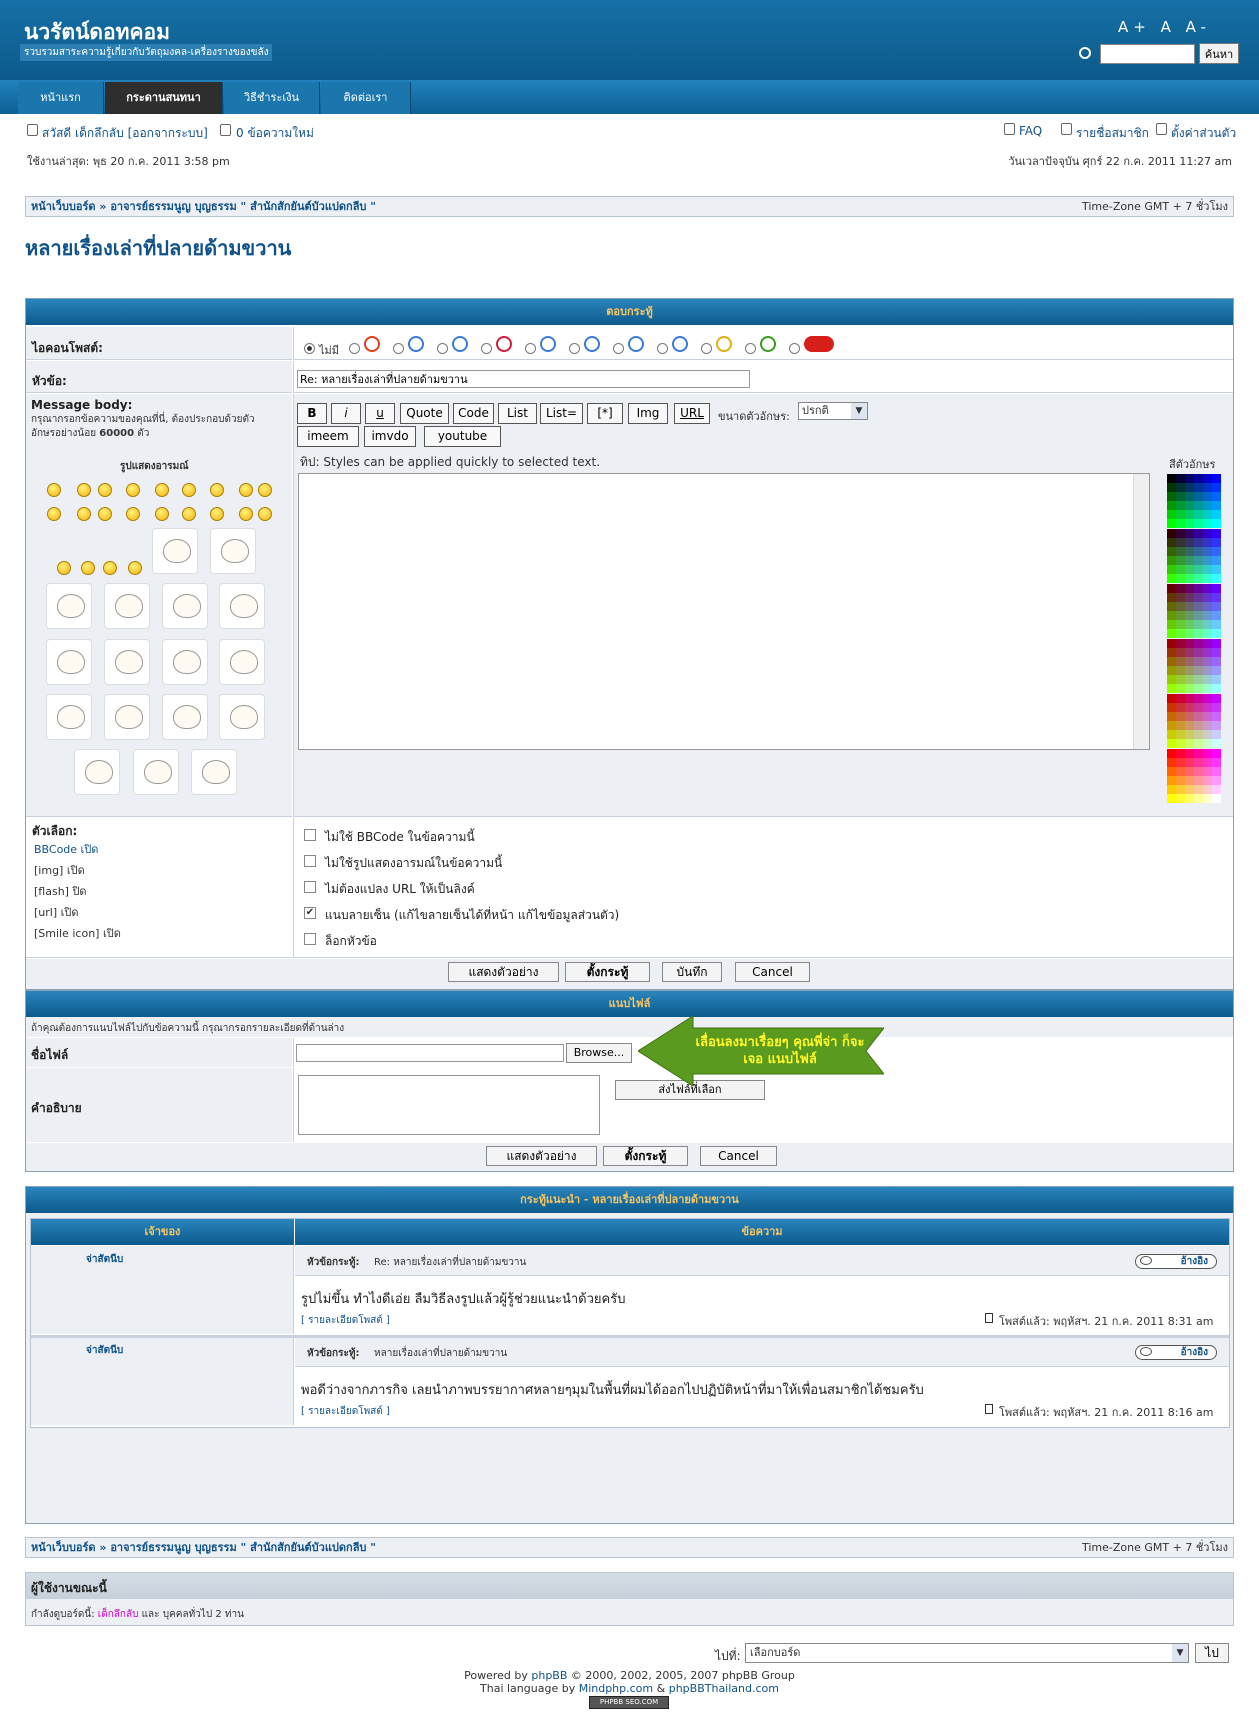  I want to click on subject-input, so click(523, 379).